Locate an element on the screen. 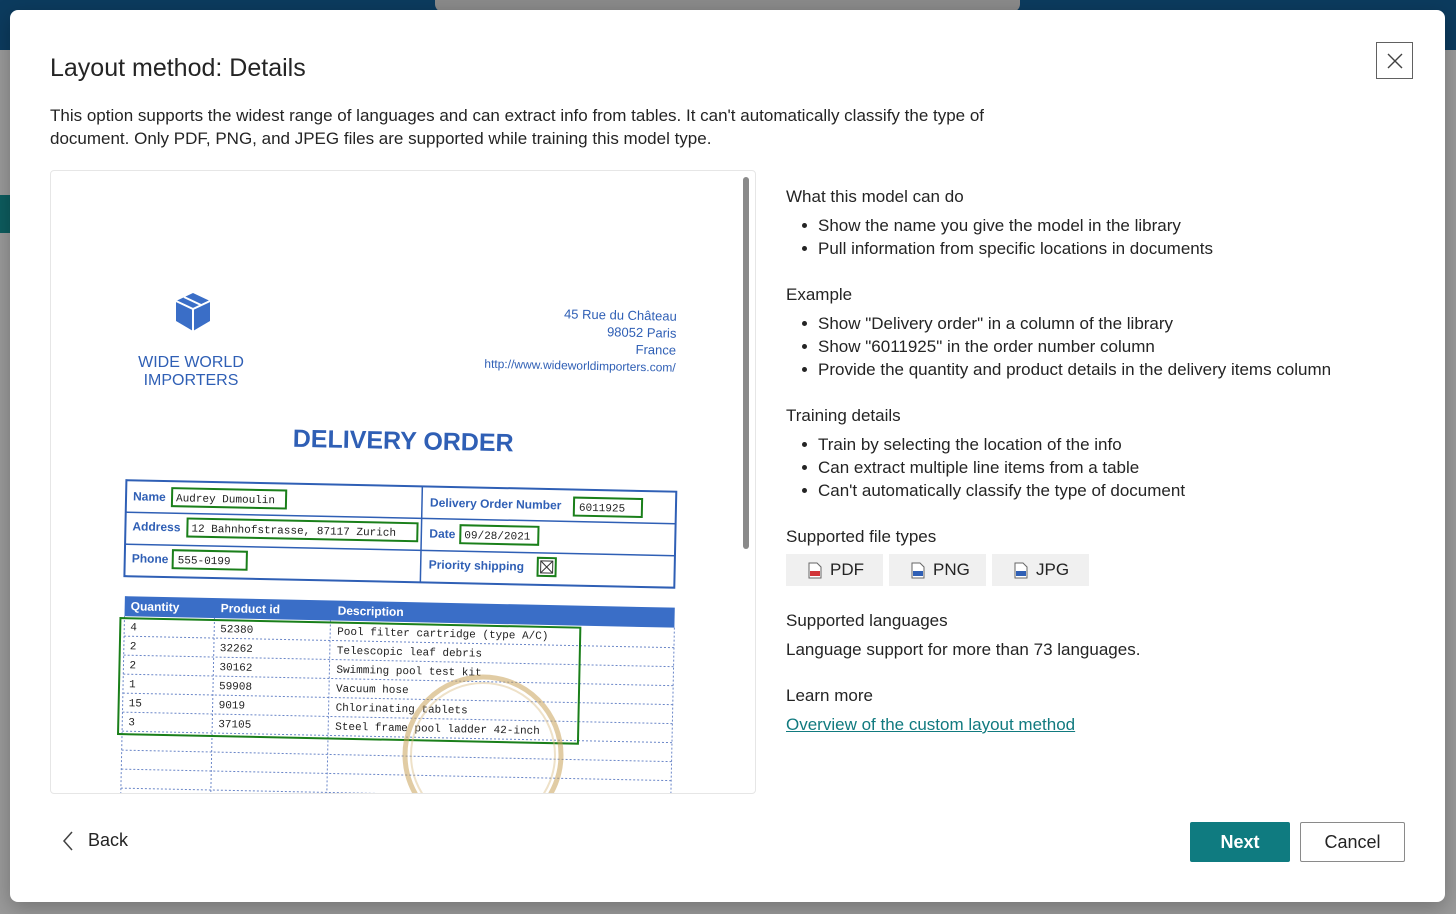 The height and width of the screenshot is (914, 1456). address-line4: http://www.wideworldimporters.com/ is located at coordinates (580, 366).